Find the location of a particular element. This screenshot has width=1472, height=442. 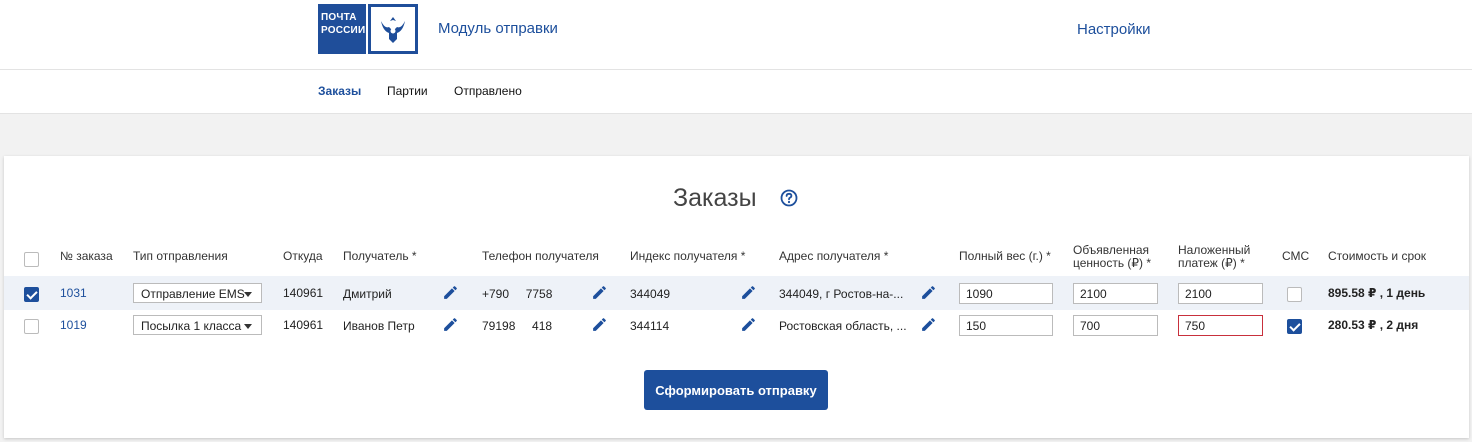

col-header-weight: Полный вес (г.) * is located at coordinates (1005, 256).